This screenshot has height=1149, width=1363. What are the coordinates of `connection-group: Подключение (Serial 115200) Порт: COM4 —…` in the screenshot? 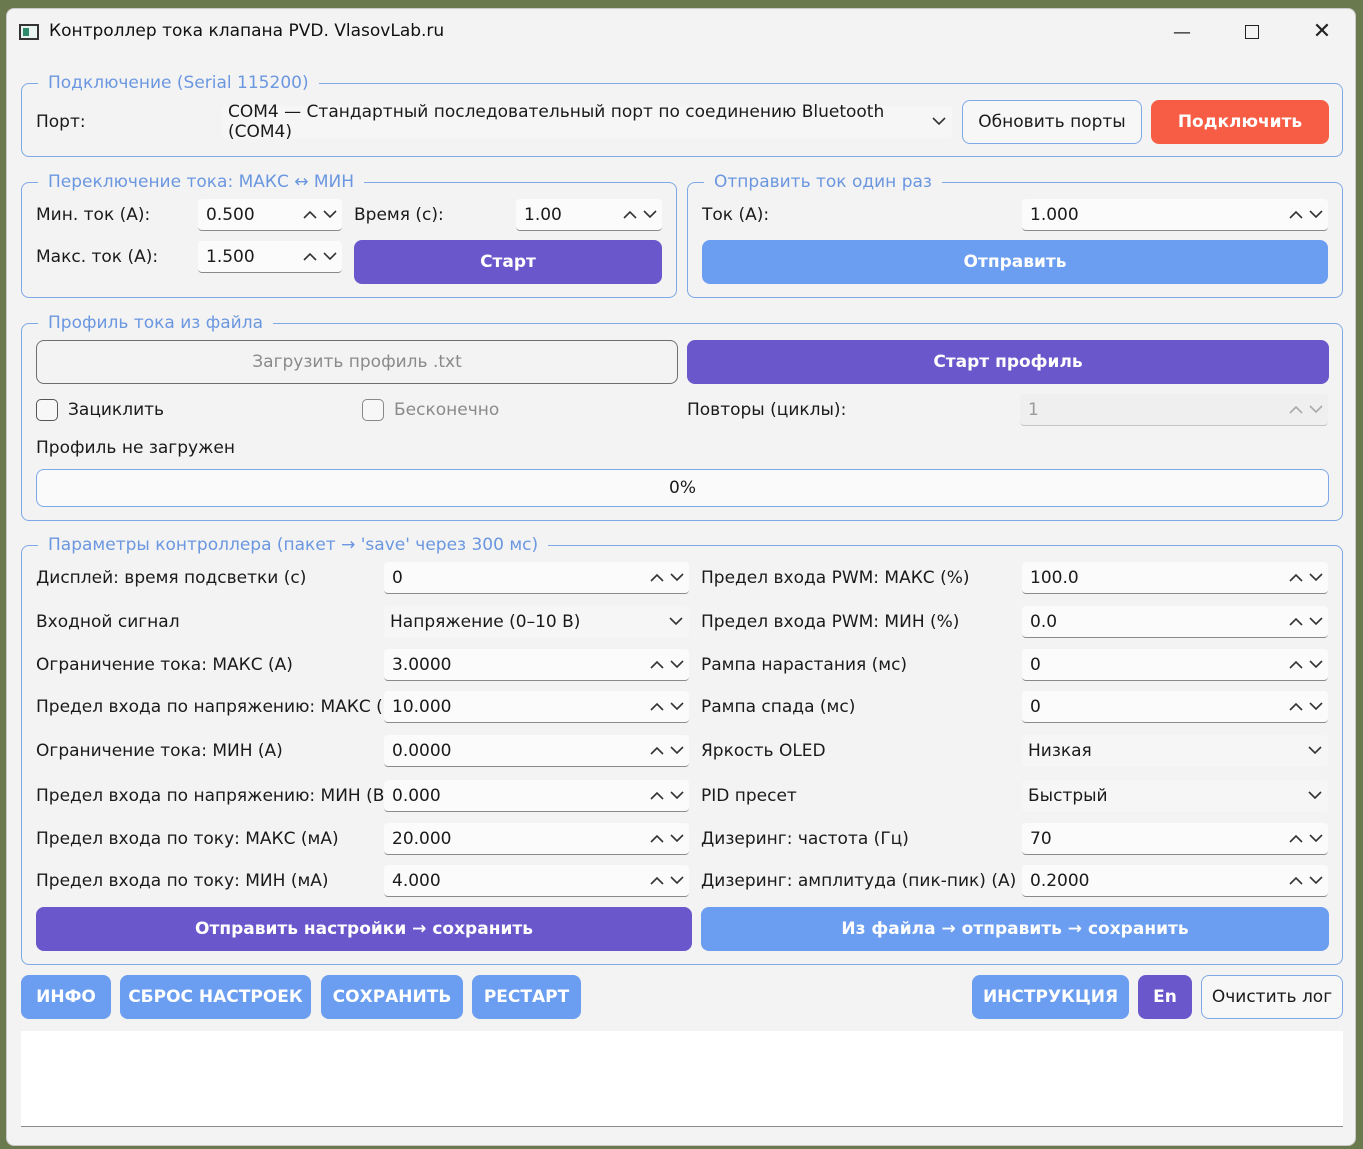 It's located at (682, 114).